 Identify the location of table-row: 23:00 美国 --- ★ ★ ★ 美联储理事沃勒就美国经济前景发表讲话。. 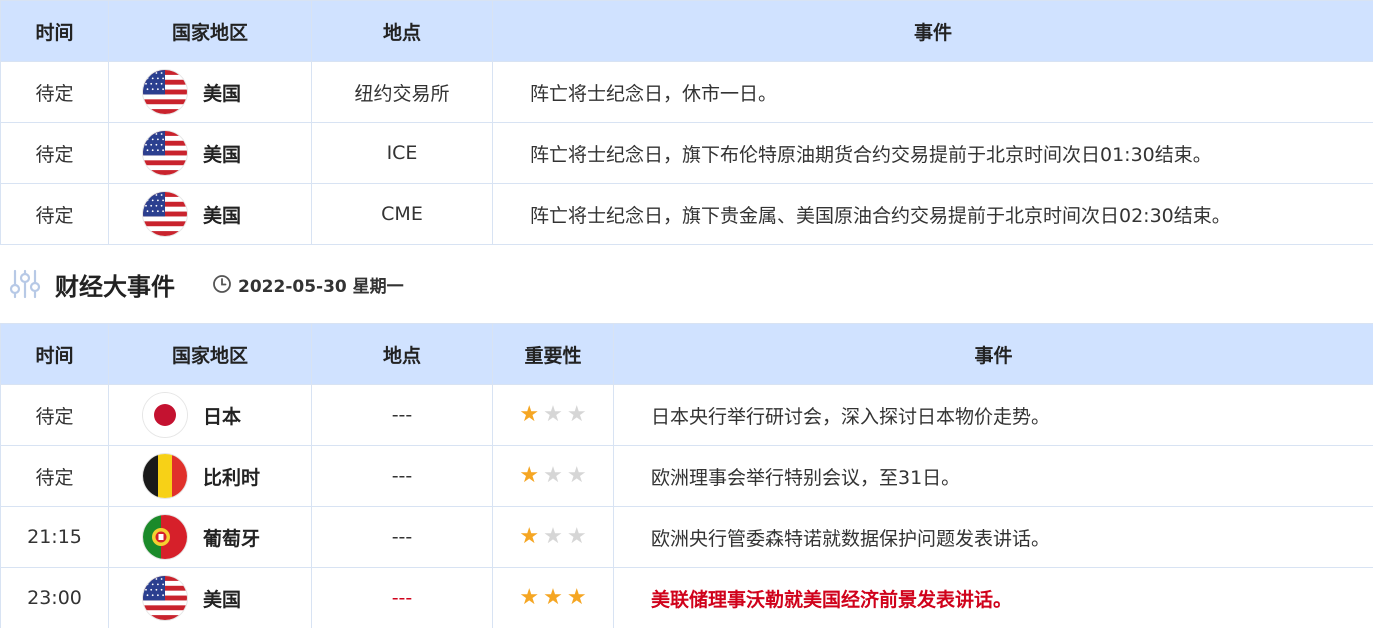
(686, 597).